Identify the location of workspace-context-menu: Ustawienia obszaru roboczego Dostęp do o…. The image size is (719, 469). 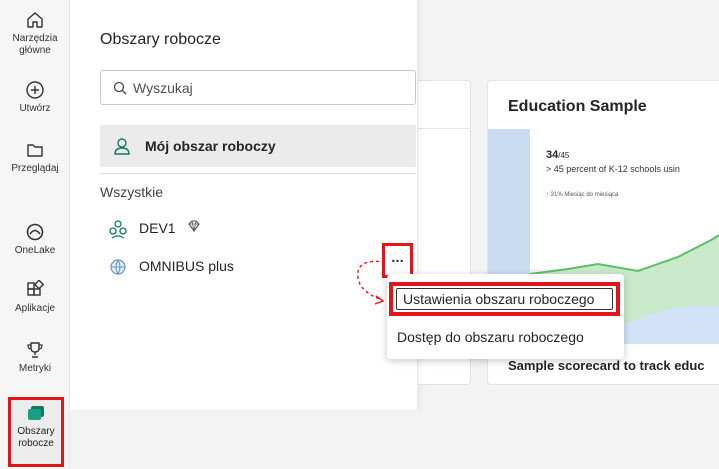
(505, 316).